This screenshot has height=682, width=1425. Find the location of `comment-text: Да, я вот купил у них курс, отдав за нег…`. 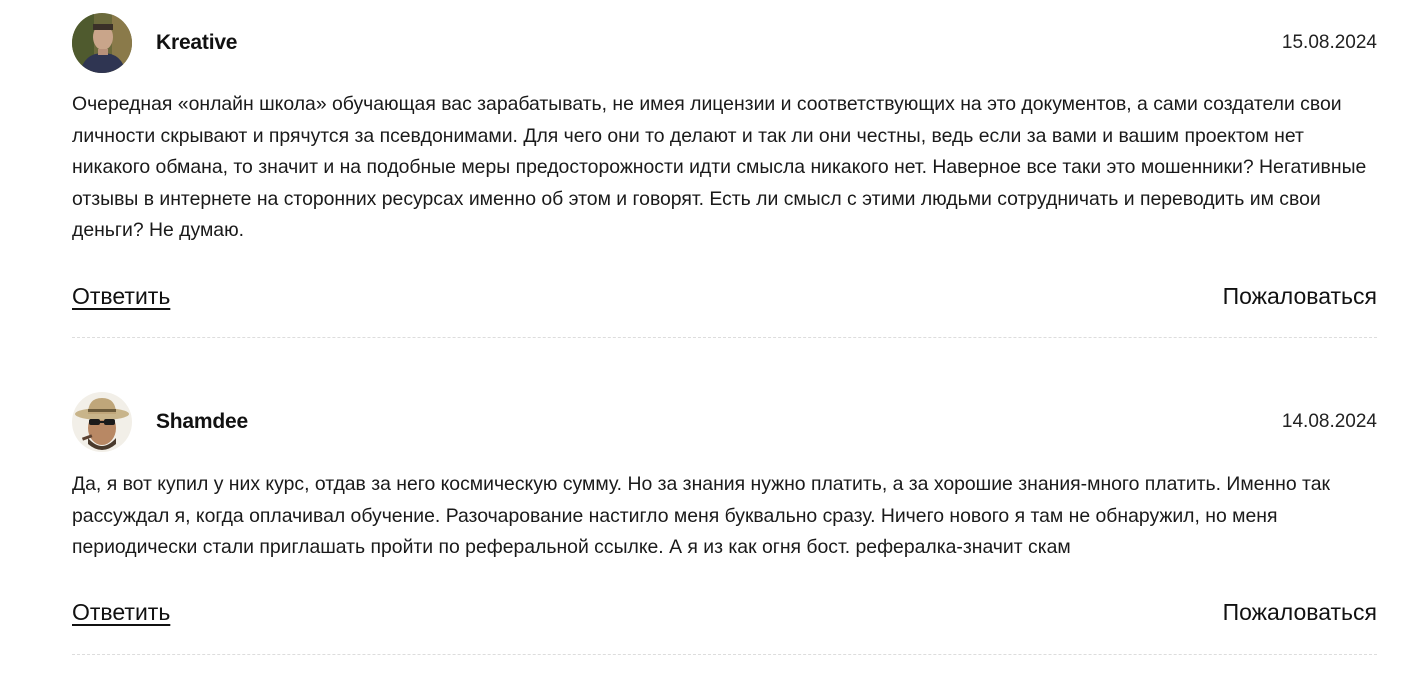

comment-text: Да, я вот купил у них курс, отдав за нег… is located at coordinates (701, 515).